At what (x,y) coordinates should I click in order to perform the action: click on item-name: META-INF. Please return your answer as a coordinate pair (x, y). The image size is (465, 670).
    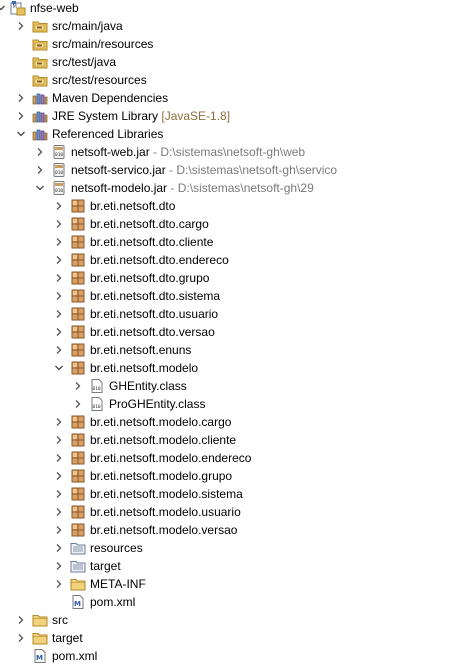
    Looking at the image, I should click on (118, 584).